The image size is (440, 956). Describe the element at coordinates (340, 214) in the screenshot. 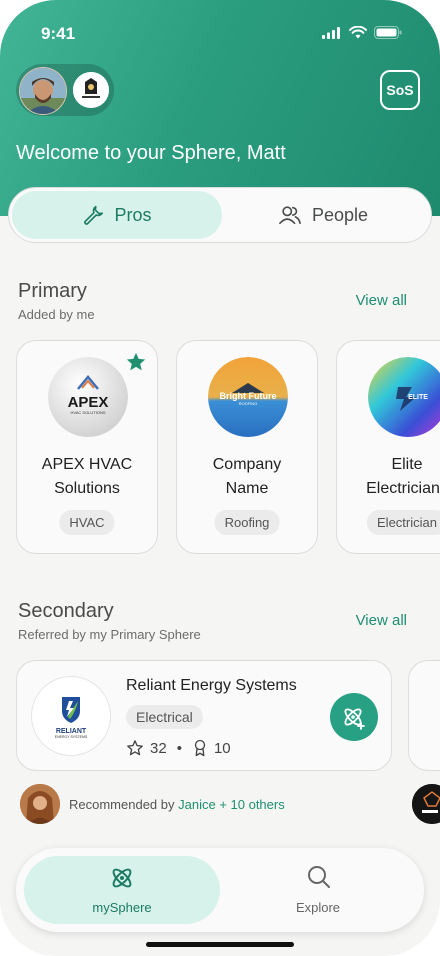

I see `tab-people-label: People` at that location.